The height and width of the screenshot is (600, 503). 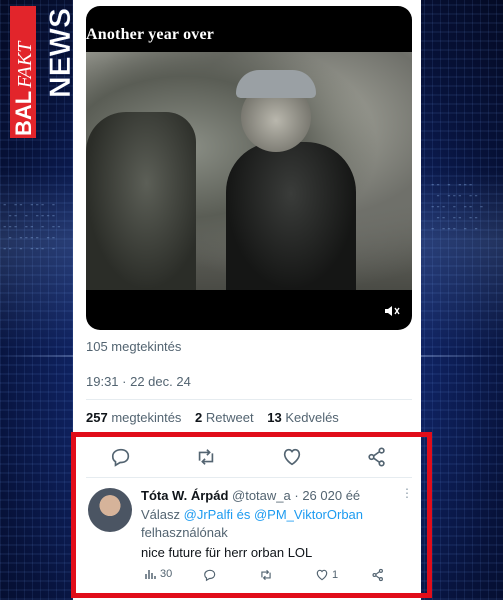 I want to click on logo-news-text: NEWS, so click(x=60, y=53).